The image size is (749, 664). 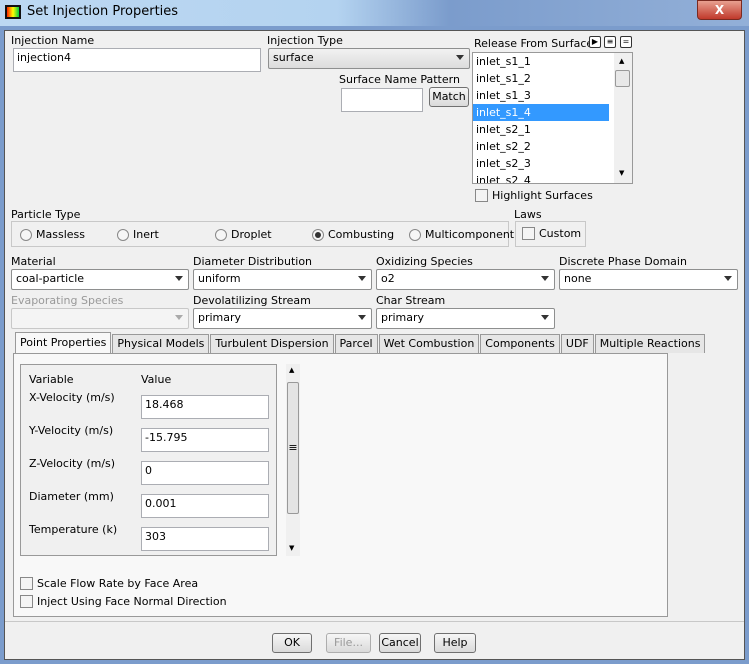 I want to click on release-label: Release From Surfaces, so click(x=536, y=43).